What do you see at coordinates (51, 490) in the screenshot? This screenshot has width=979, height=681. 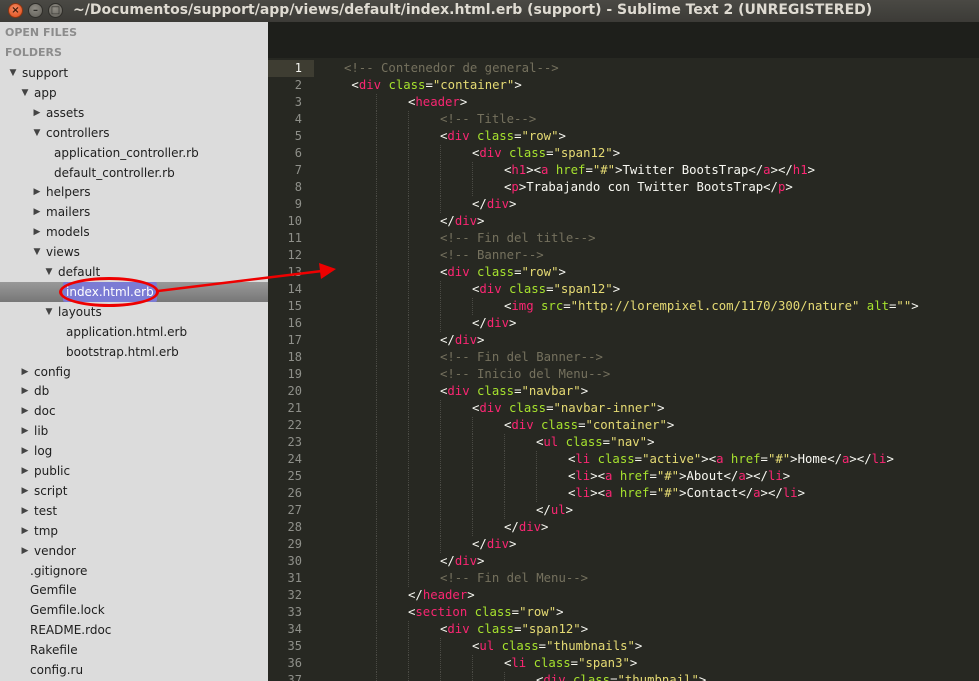 I see `tree-item-label: script` at bounding box center [51, 490].